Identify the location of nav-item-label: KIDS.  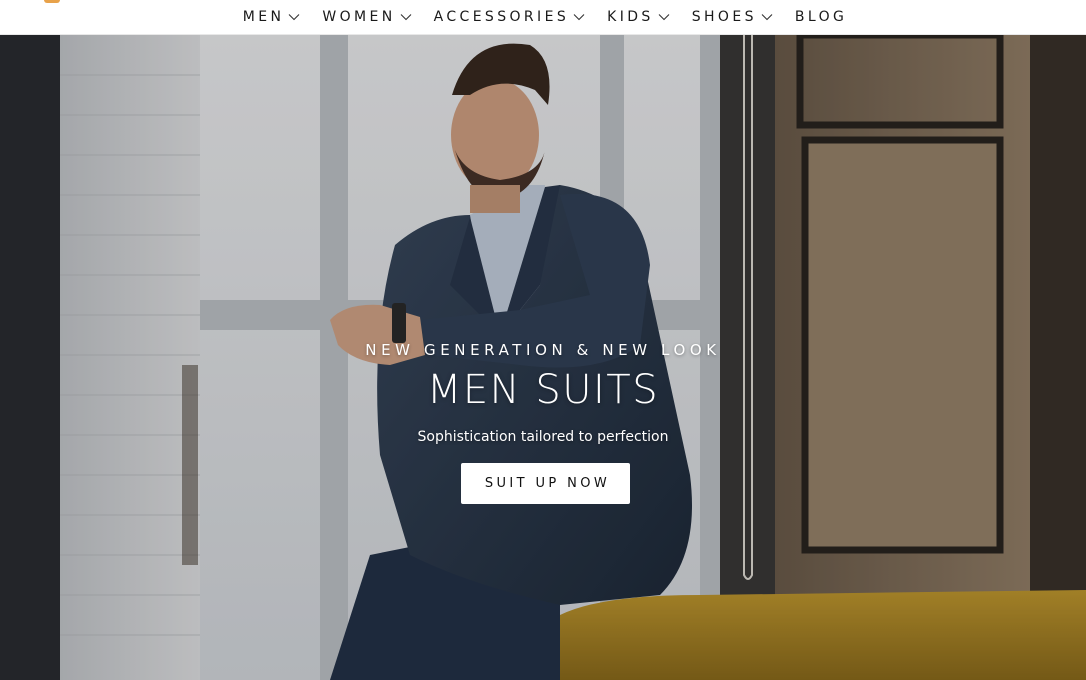
(630, 17).